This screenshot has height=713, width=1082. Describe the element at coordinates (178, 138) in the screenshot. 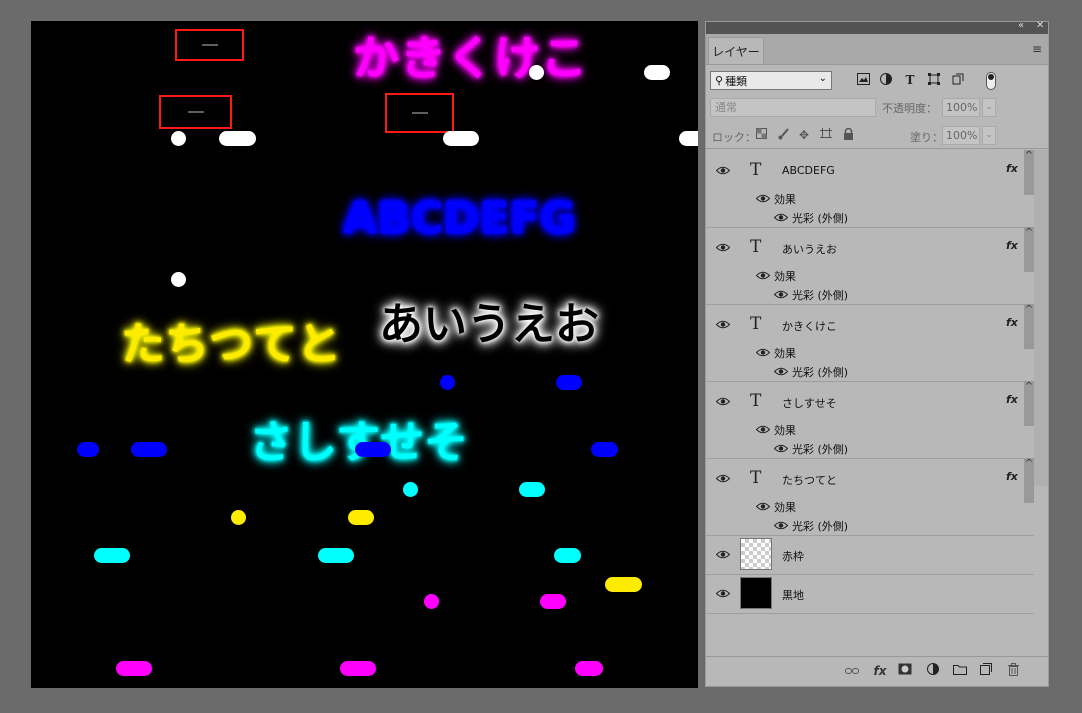

I see `white-dot` at that location.